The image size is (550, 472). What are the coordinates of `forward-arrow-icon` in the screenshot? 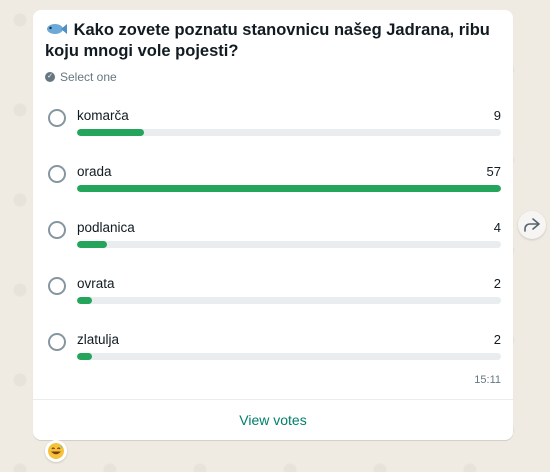 It's located at (532, 225).